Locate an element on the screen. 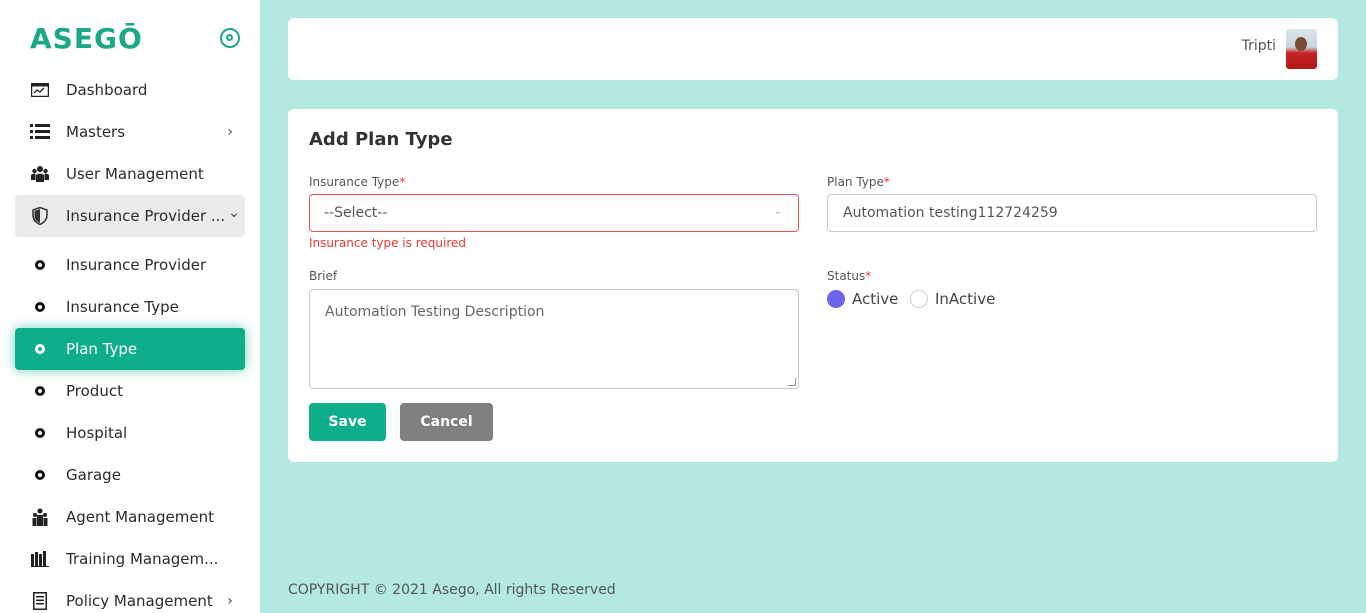  status-option-label: Active is located at coordinates (875, 299).